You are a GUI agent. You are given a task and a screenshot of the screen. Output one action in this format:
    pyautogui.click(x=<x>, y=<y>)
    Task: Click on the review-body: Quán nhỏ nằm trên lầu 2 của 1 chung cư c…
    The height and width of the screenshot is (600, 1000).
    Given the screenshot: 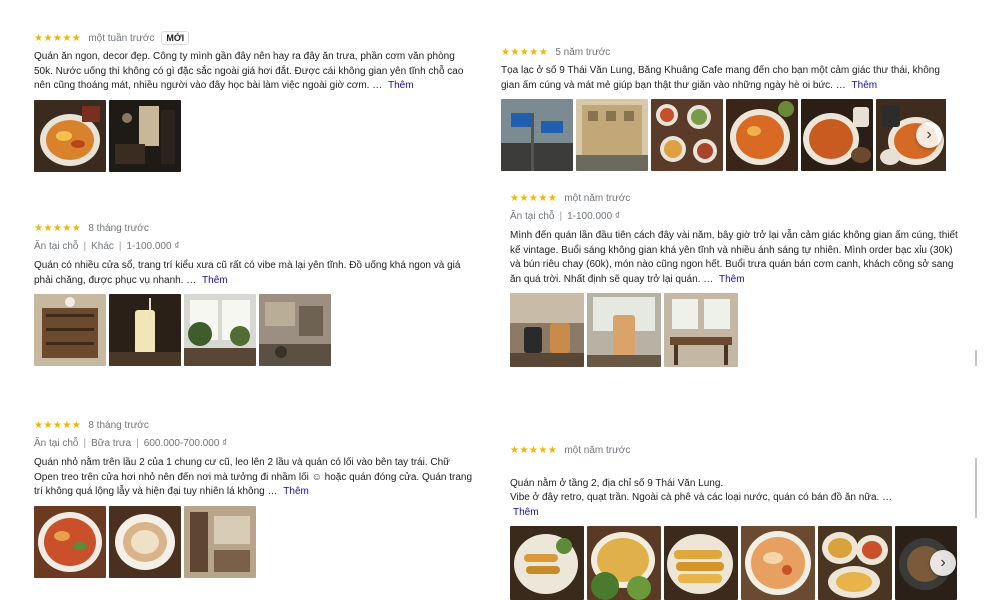 What is the action you would take?
    pyautogui.click(x=253, y=477)
    